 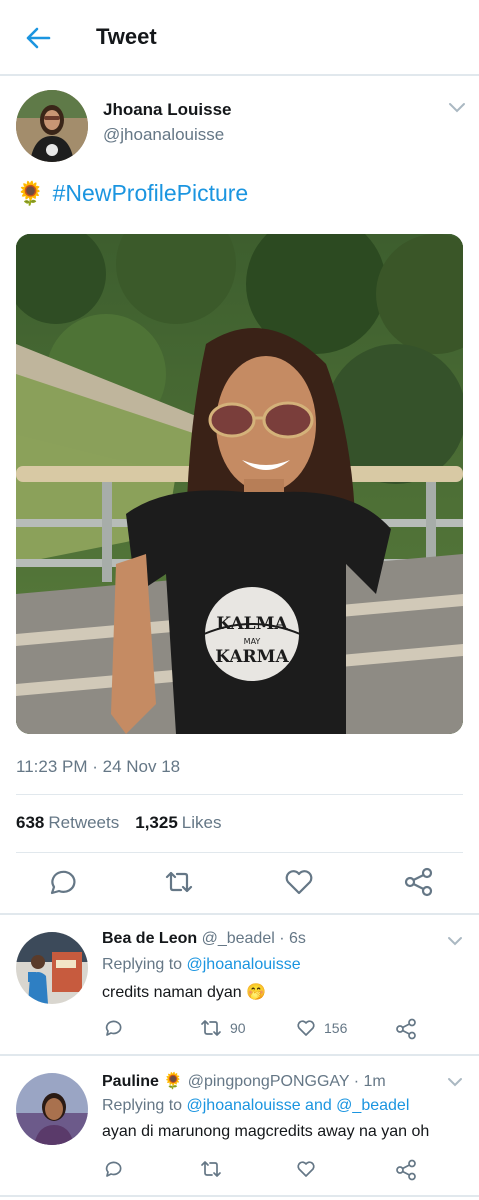 I want to click on page-title: Tweet, so click(x=126, y=36).